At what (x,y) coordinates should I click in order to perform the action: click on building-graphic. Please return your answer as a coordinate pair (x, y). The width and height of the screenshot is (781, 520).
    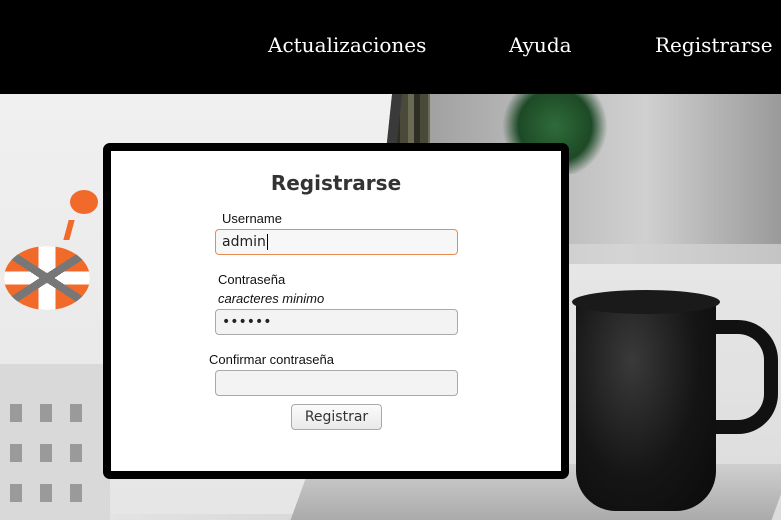
    Looking at the image, I should click on (55, 442).